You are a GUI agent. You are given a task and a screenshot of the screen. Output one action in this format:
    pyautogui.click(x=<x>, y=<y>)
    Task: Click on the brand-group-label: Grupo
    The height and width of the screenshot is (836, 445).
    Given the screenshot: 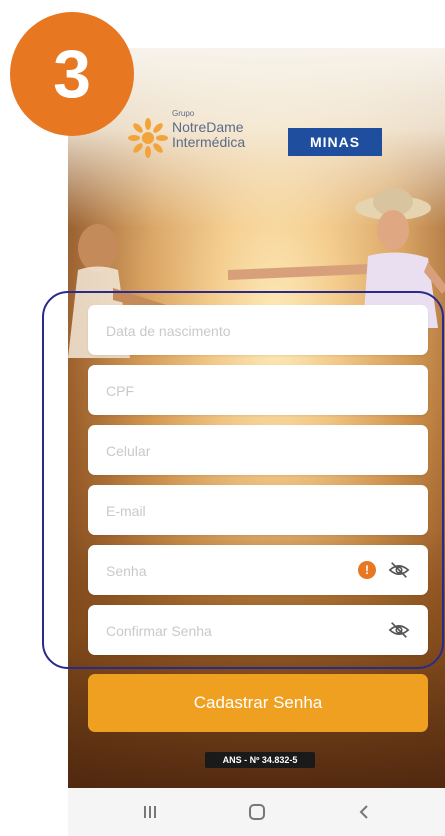 What is the action you would take?
    pyautogui.click(x=183, y=113)
    